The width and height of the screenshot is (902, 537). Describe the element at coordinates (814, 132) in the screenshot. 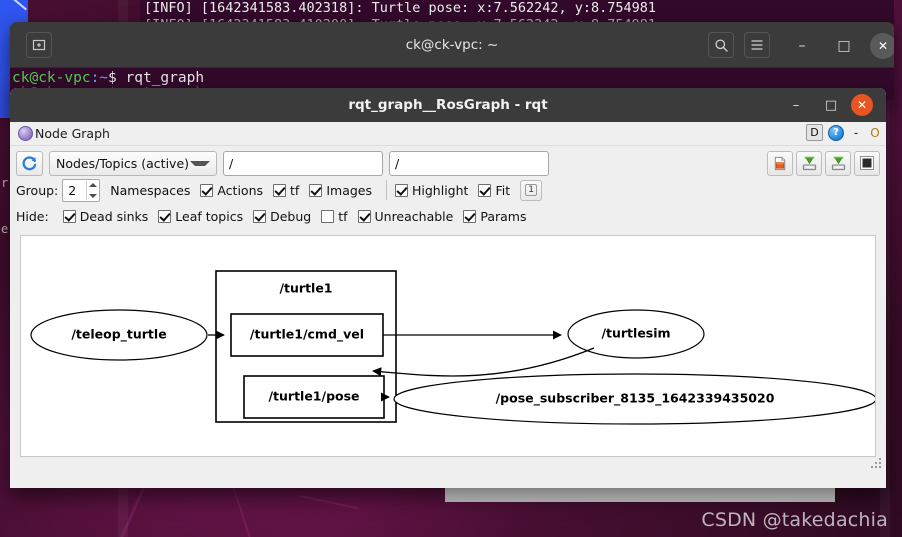

I see `dock-d-button: D` at that location.